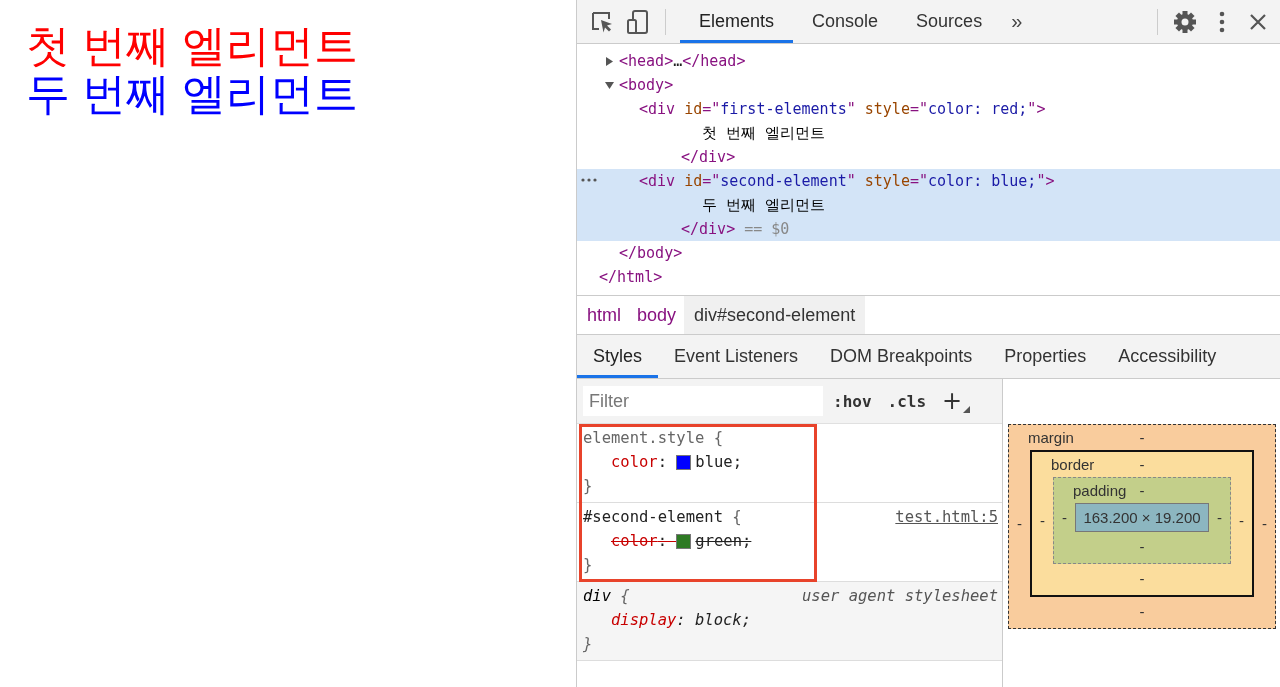 The height and width of the screenshot is (687, 1280). Describe the element at coordinates (708, 157) in the screenshot. I see `closing-tag: </div>` at that location.